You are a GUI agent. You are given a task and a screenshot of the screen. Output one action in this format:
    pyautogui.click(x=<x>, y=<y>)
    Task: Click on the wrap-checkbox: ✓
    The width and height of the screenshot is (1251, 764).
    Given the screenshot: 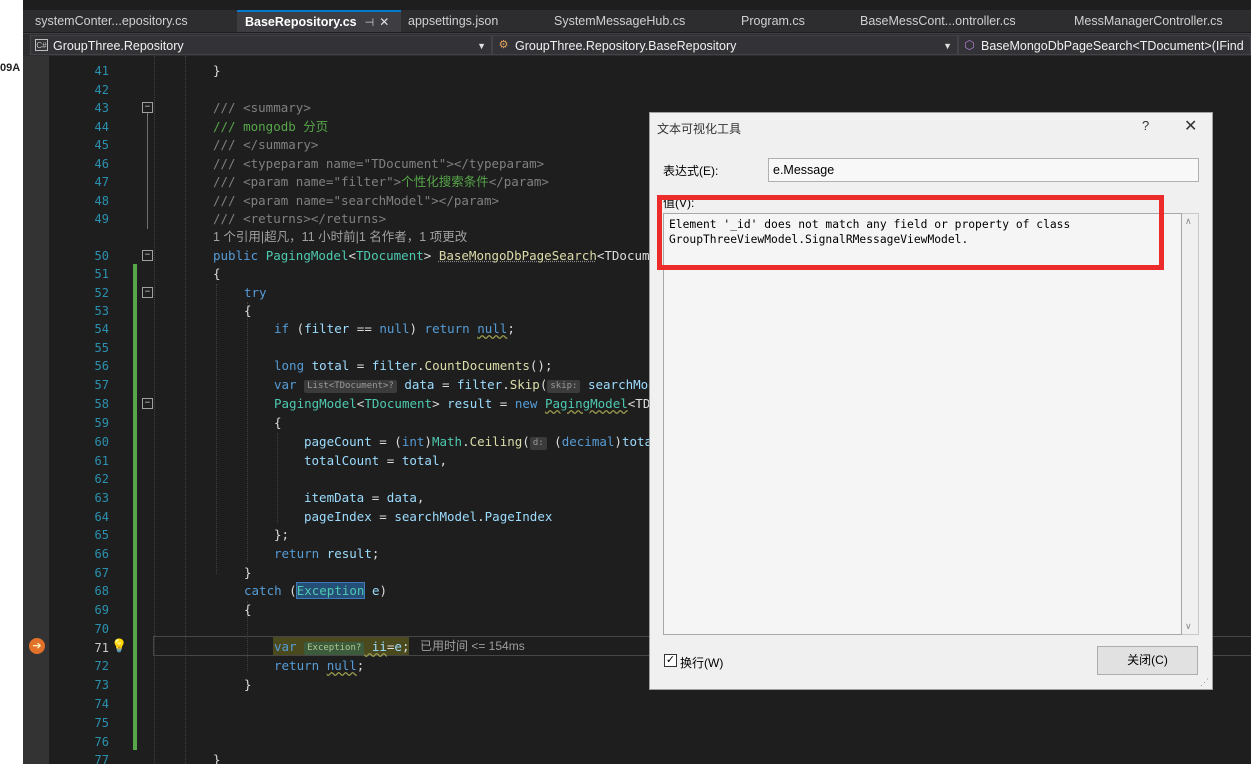 What is the action you would take?
    pyautogui.click(x=670, y=660)
    